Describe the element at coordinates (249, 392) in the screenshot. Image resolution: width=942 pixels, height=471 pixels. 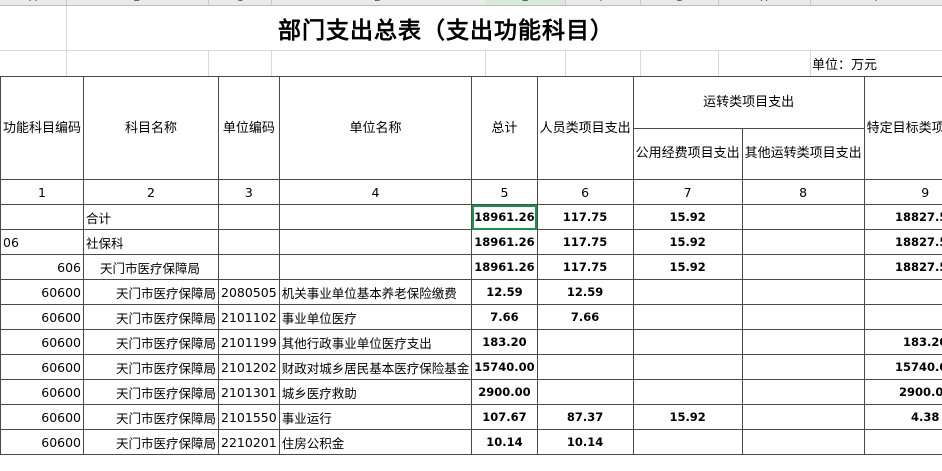
I see `unit-code-cell: 2101301` at that location.